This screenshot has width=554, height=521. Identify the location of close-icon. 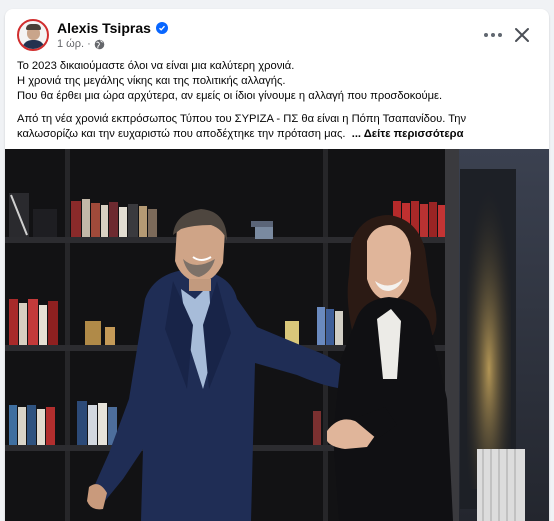
(522, 35).